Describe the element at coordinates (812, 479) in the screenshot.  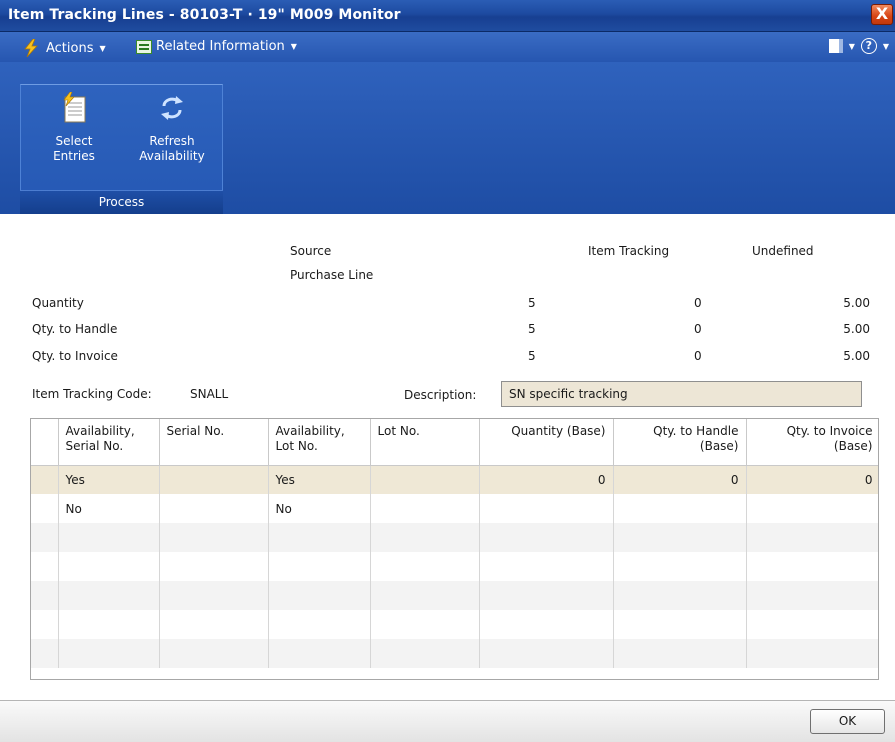
I see `cell-qty-to-invoice-base: 0` at that location.